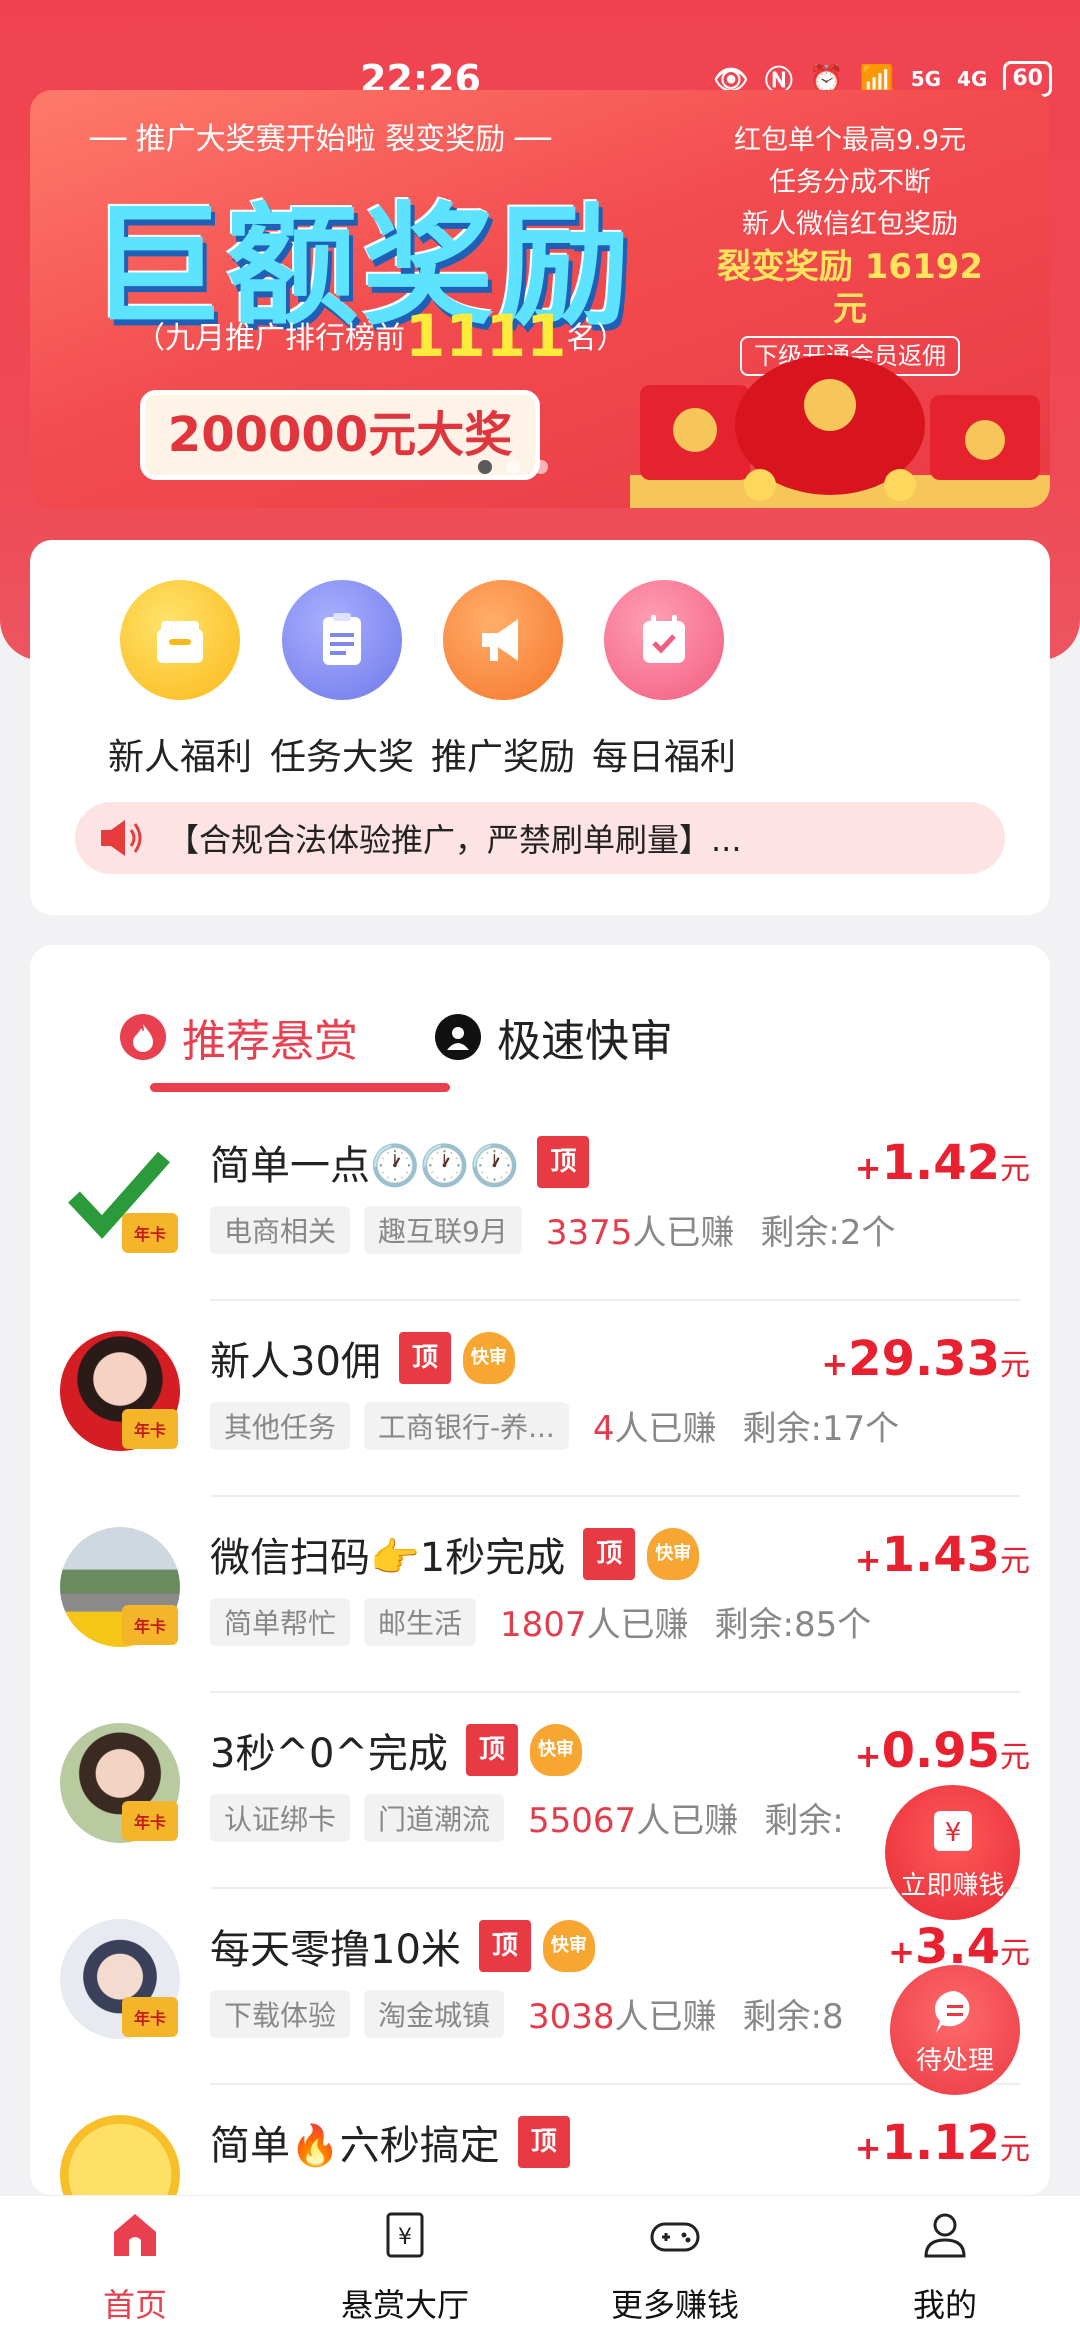 The width and height of the screenshot is (1080, 2340). I want to click on task-title-row: 简单一点🕐🕐🕐 顶, so click(400, 1162).